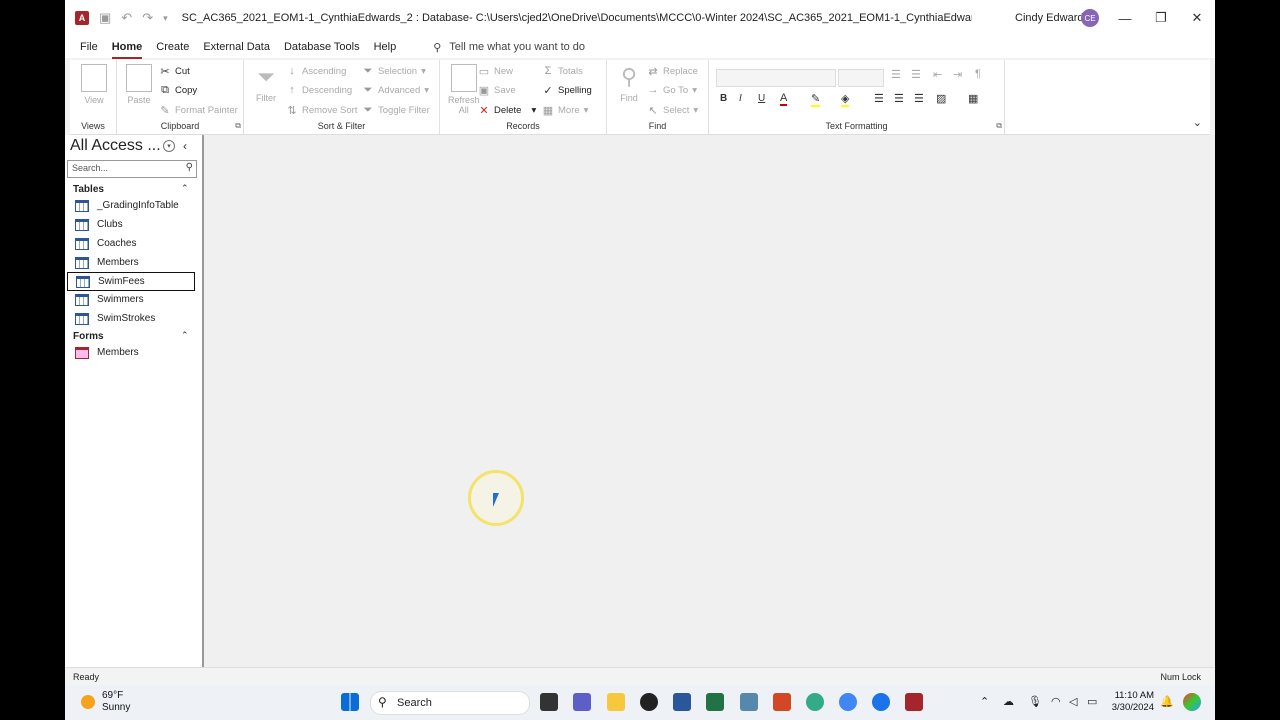 Image resolution: width=1280 pixels, height=720 pixels. Describe the element at coordinates (497, 90) in the screenshot. I see `save-record-button: ▣ Save` at that location.